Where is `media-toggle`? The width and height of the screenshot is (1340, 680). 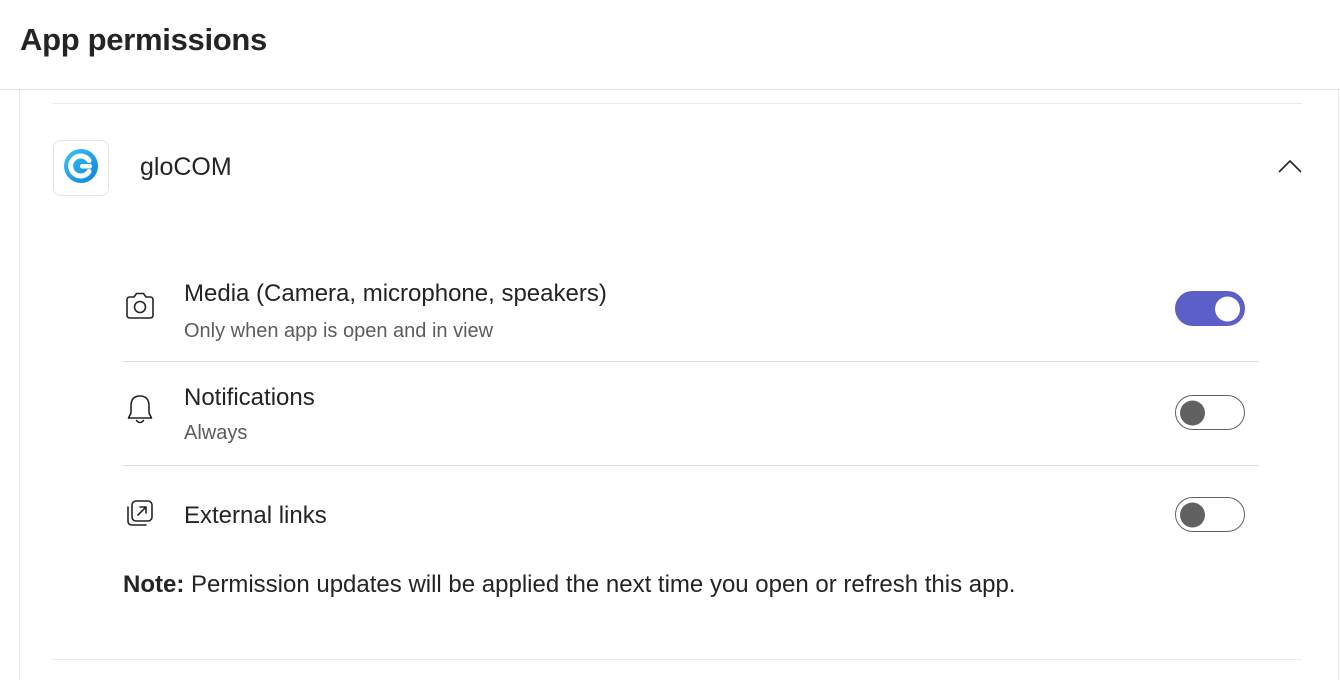
media-toggle is located at coordinates (1210, 308).